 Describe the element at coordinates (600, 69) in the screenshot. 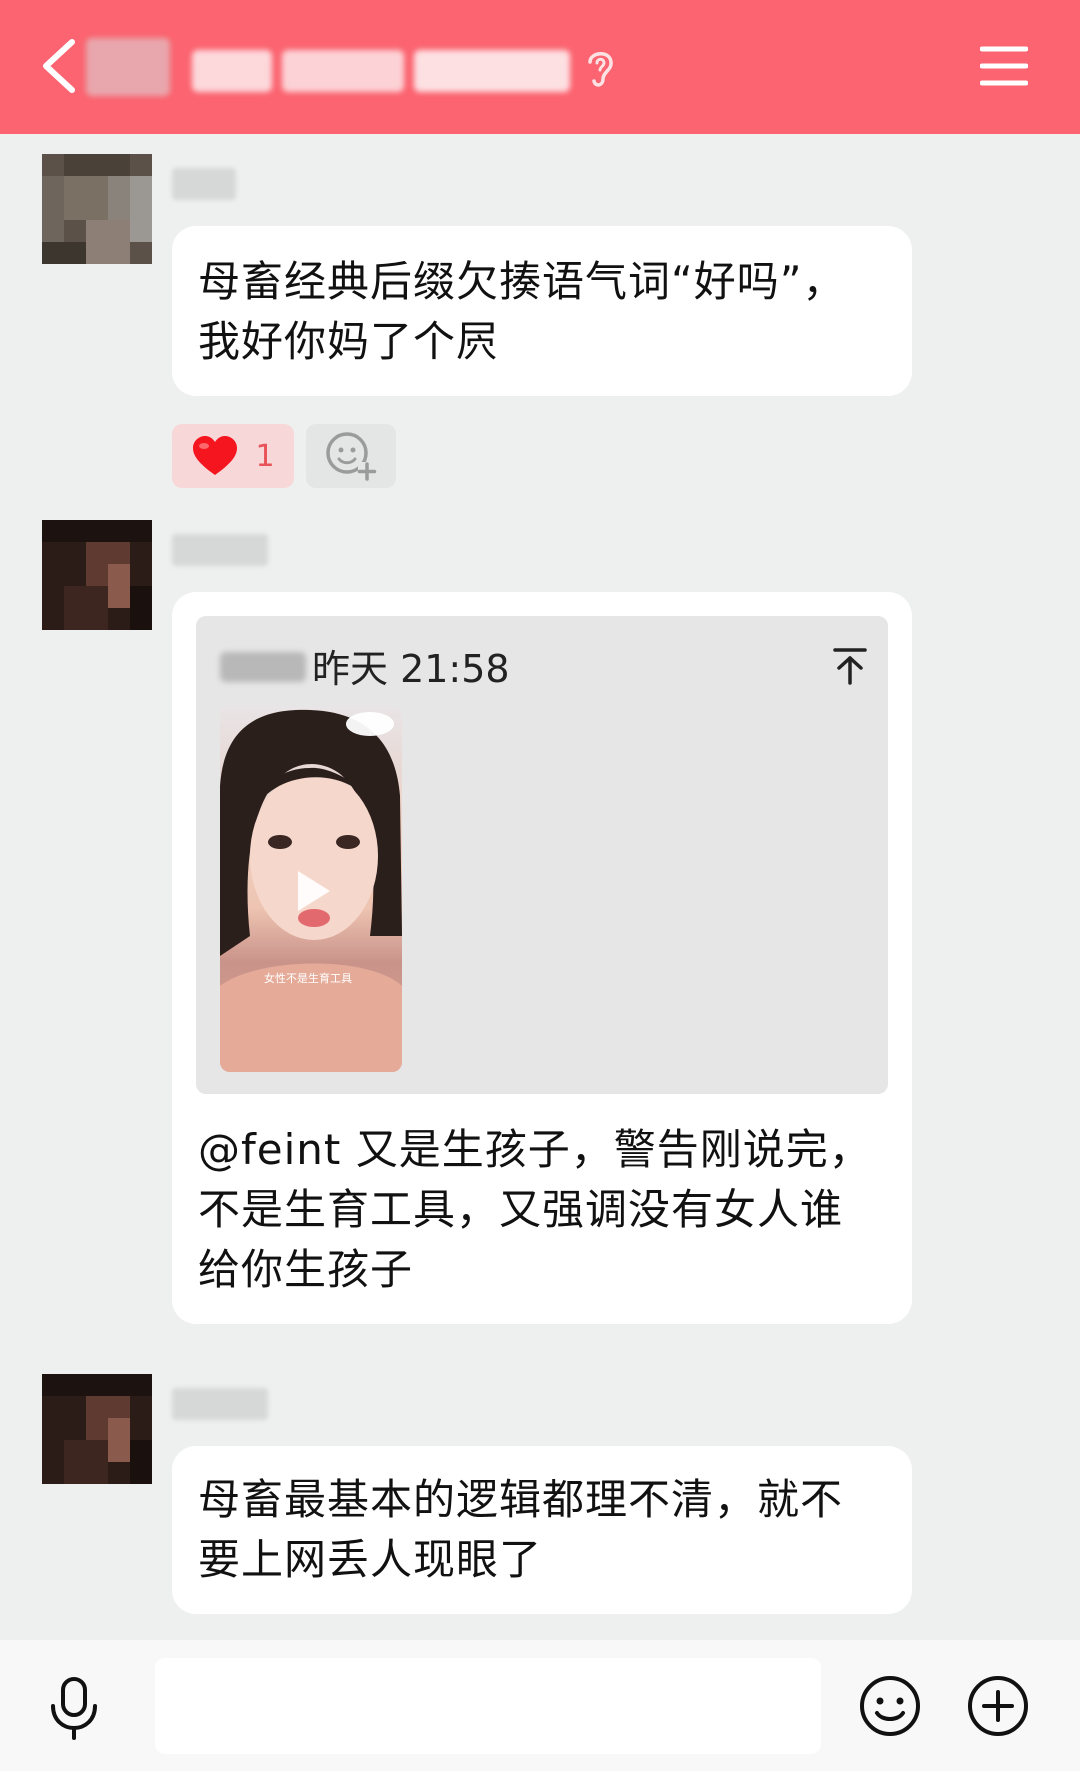

I see `ear-icon` at that location.